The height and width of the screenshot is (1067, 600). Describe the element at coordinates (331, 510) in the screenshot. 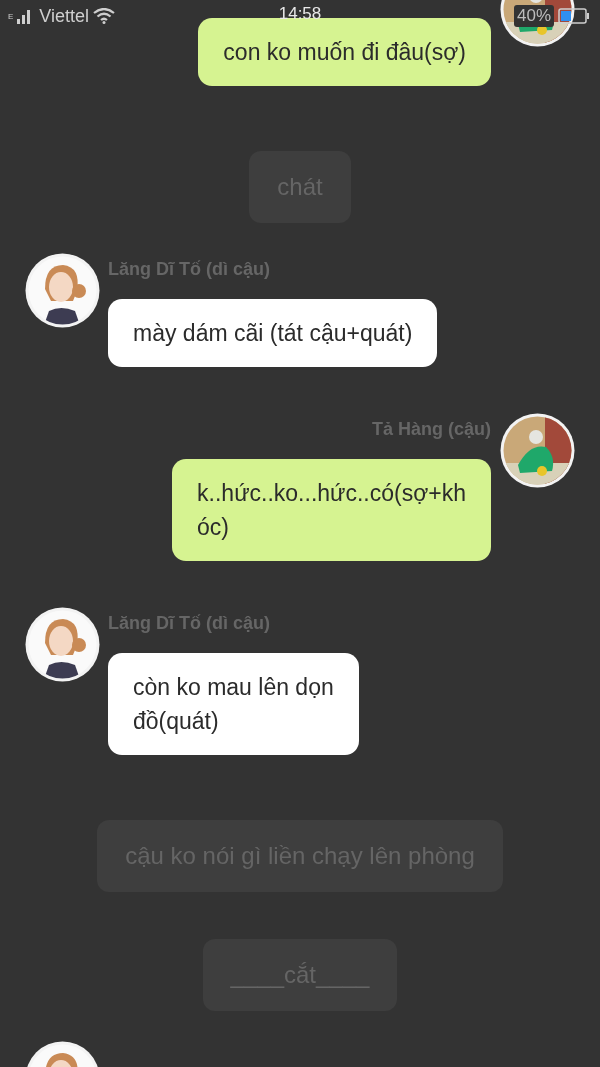

I see `message-bubble: k..hức..ko...hức..có(sợ+kh óc)` at that location.